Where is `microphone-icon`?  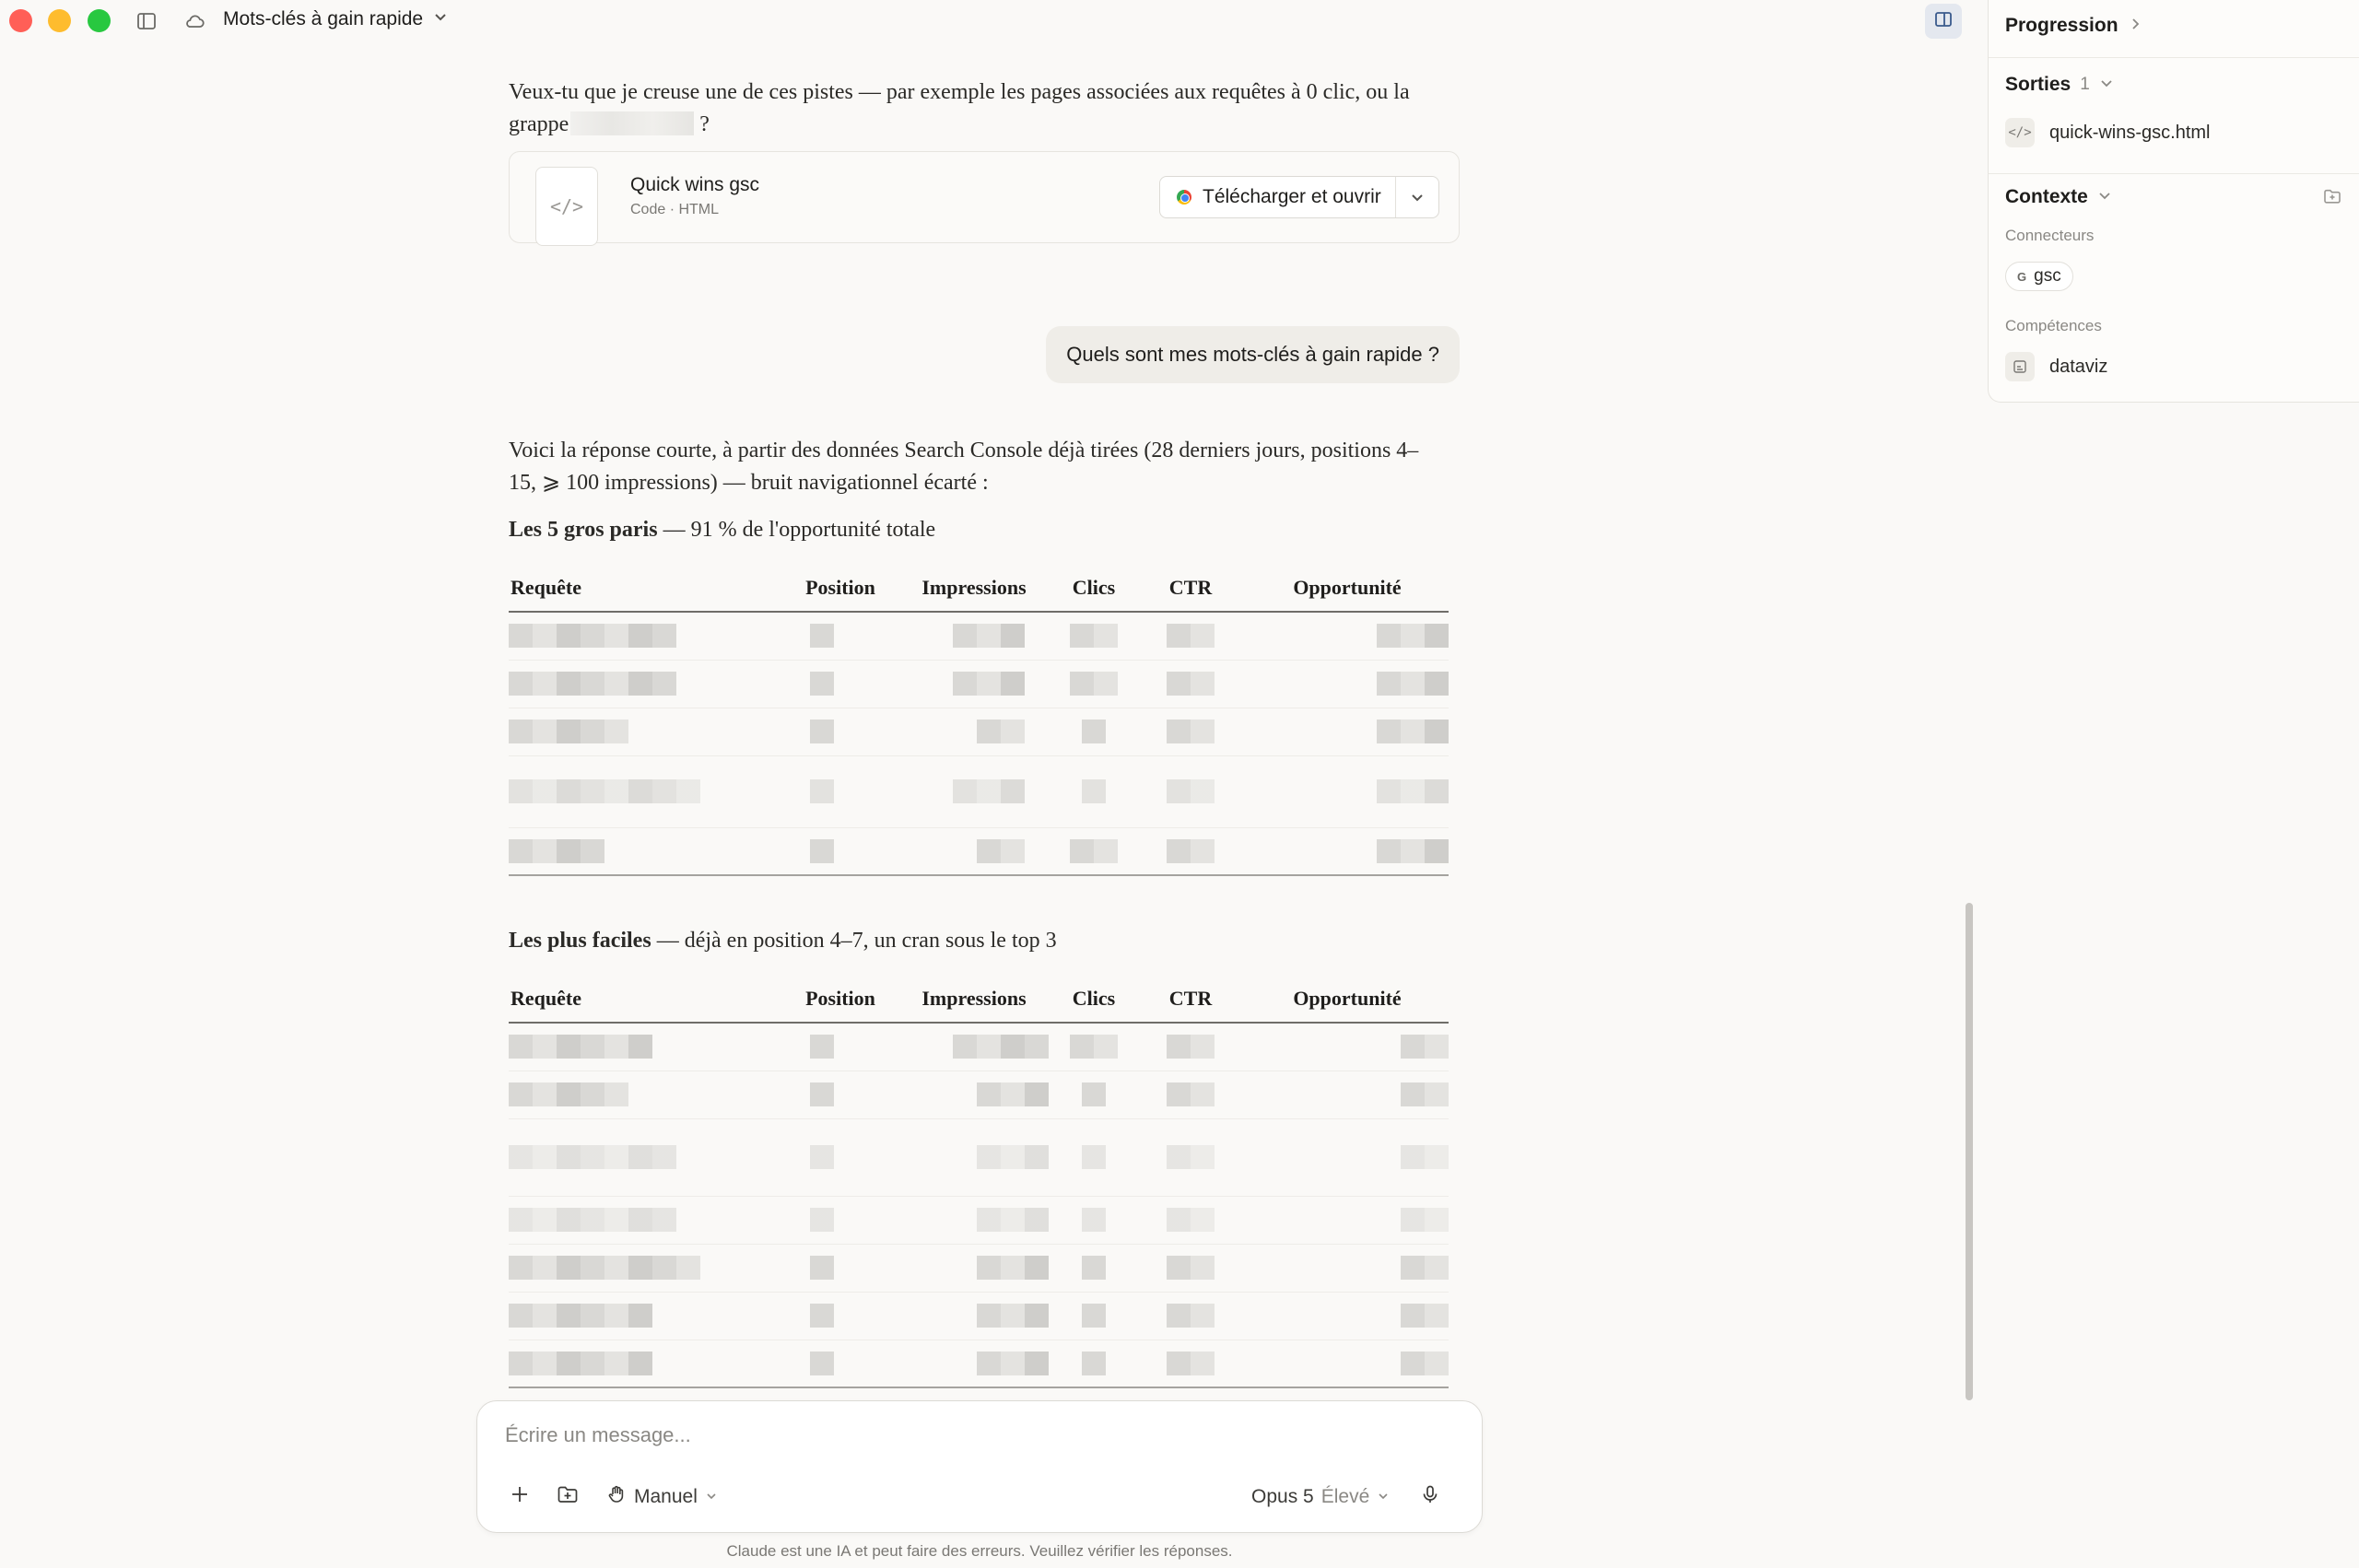 microphone-icon is located at coordinates (1430, 1497).